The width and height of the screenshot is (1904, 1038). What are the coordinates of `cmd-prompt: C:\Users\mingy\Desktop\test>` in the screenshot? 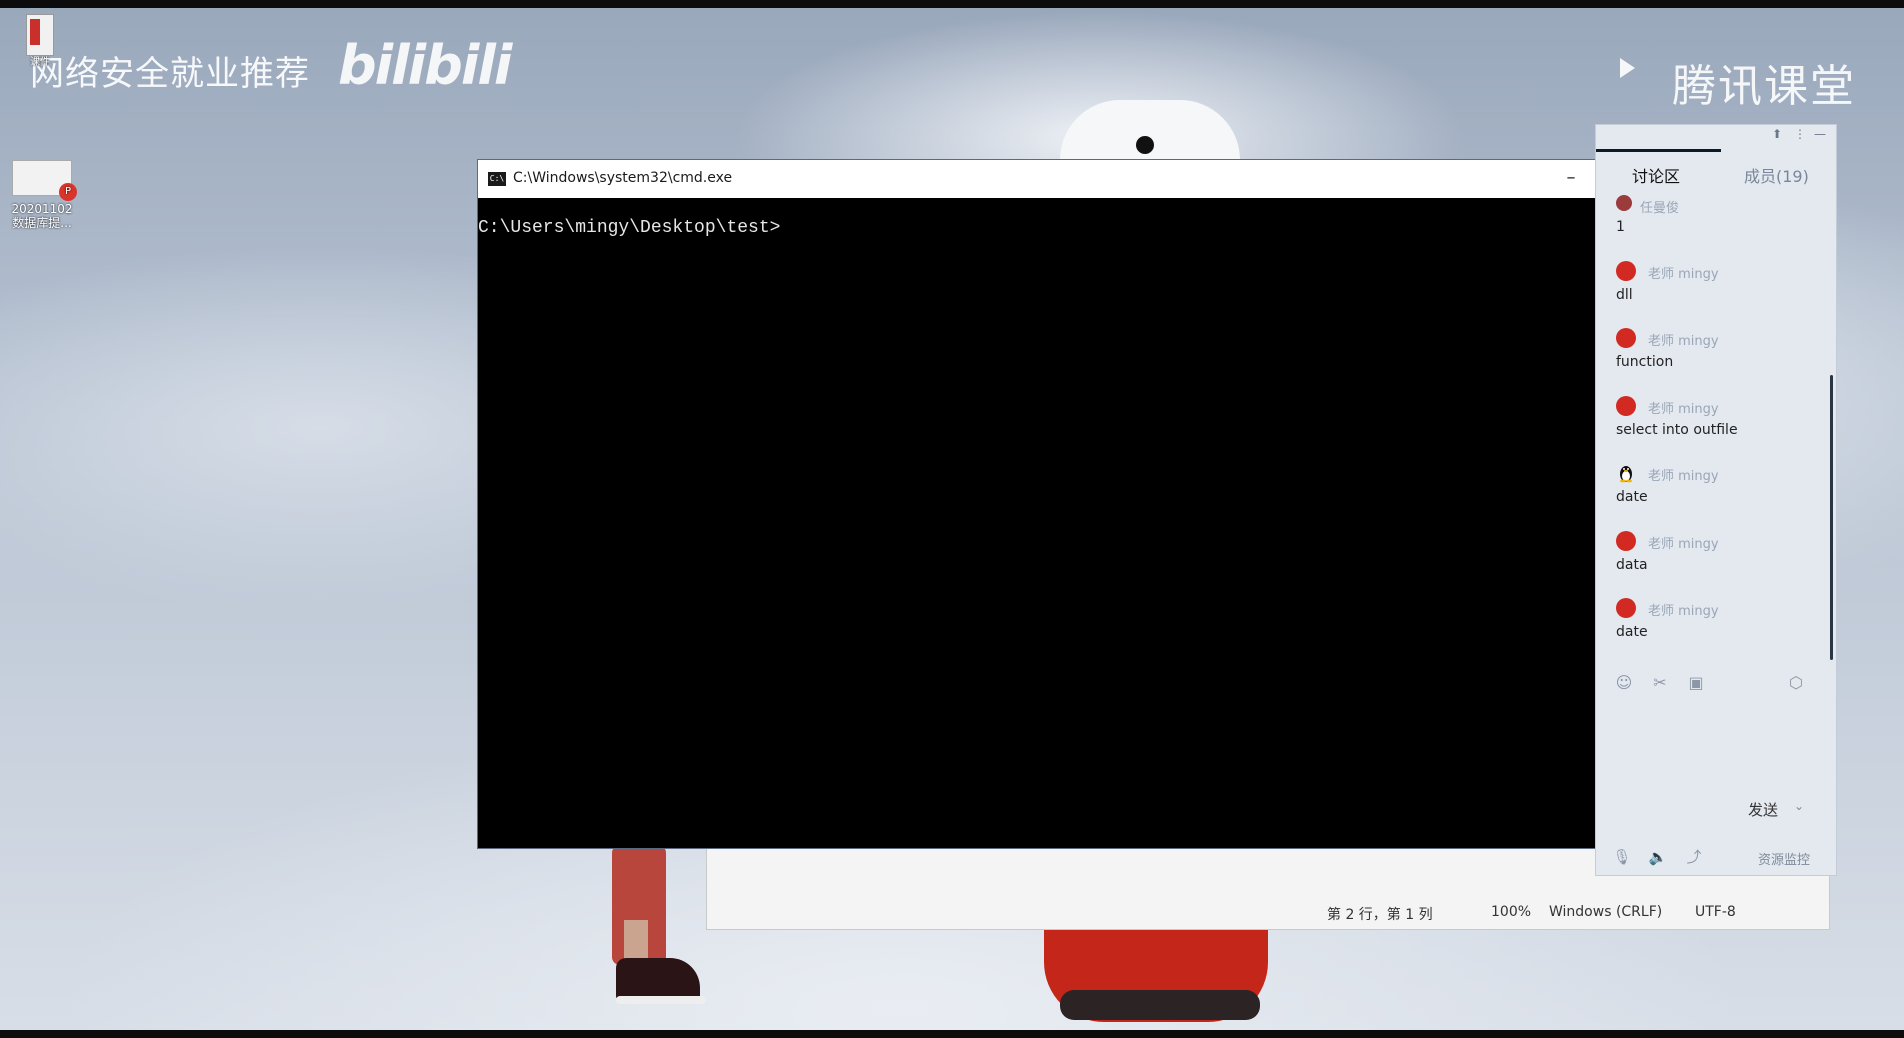 It's located at (629, 228).